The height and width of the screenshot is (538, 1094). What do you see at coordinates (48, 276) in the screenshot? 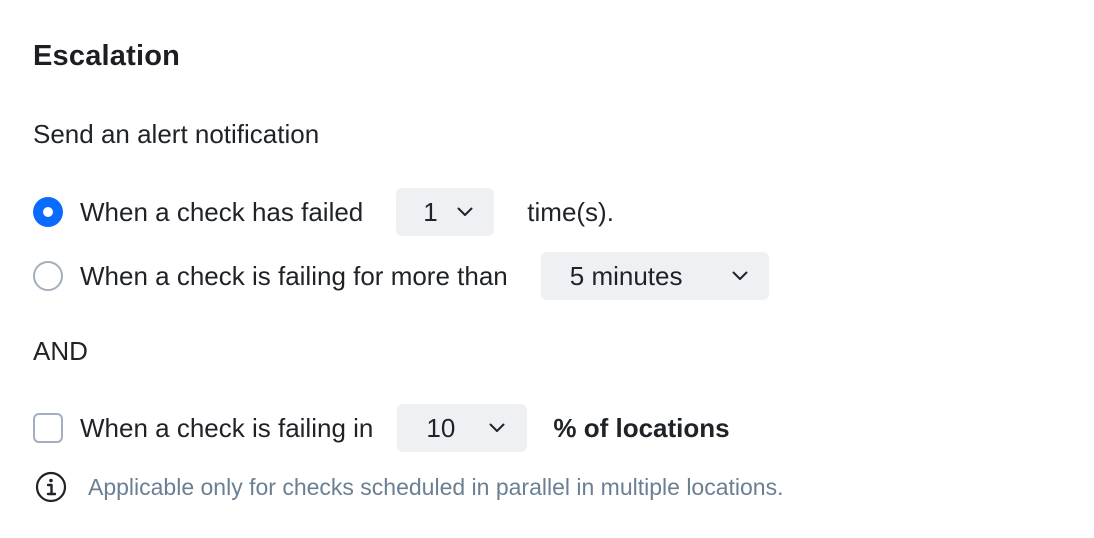
I see `failing-duration-radio` at bounding box center [48, 276].